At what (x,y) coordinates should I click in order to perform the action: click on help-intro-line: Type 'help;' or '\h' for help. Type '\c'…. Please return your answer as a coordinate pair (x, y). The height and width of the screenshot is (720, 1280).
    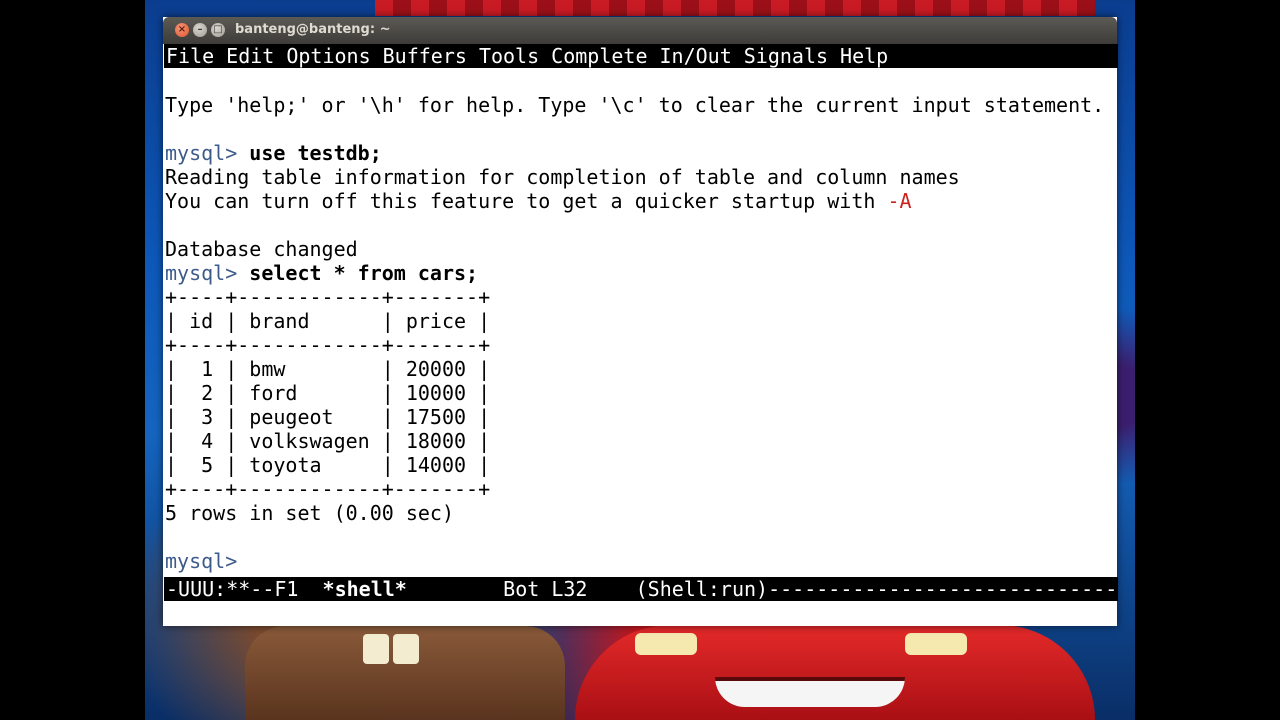
    Looking at the image, I should click on (635, 105).